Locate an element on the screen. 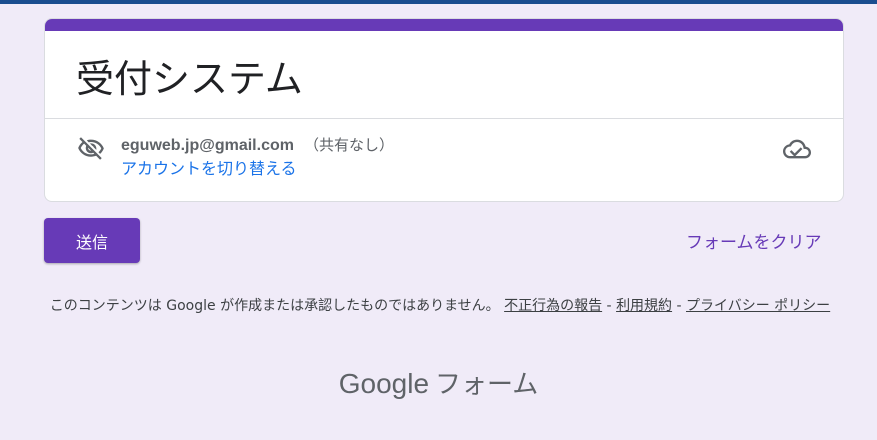 The width and height of the screenshot is (877, 440). form-title: 受付システム is located at coordinates (189, 79).